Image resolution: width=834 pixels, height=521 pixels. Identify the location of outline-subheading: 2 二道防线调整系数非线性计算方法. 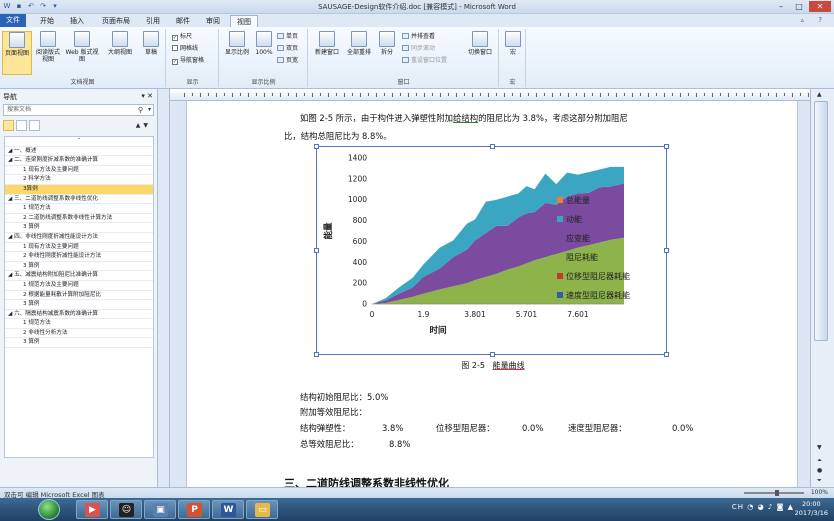
(79, 219).